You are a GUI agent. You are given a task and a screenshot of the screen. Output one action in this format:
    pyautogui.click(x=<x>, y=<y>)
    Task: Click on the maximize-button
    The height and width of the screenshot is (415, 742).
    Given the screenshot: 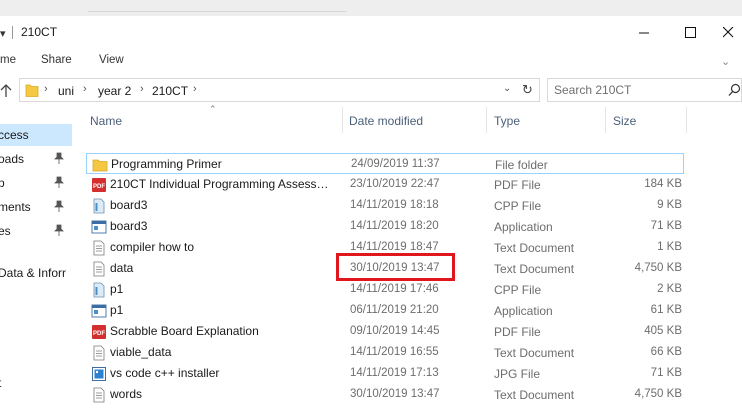 What is the action you would take?
    pyautogui.click(x=690, y=32)
    